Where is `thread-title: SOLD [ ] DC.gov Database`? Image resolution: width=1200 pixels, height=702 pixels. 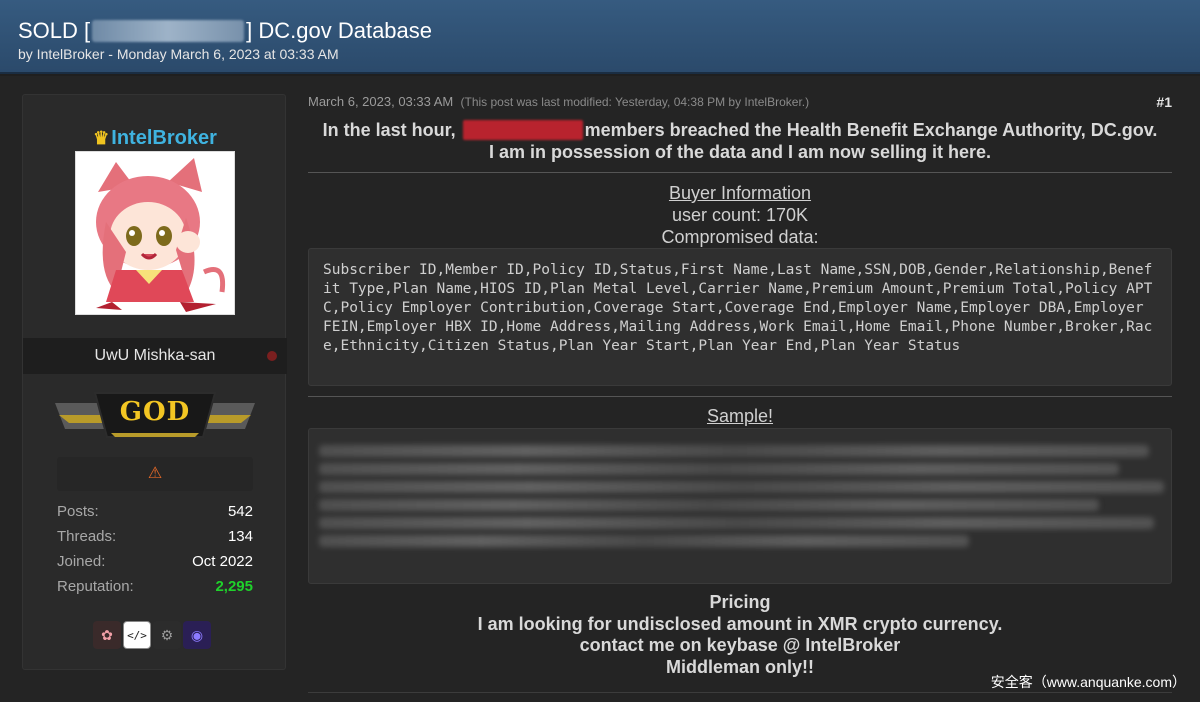 thread-title: SOLD [ ] DC.gov Database is located at coordinates (600, 31).